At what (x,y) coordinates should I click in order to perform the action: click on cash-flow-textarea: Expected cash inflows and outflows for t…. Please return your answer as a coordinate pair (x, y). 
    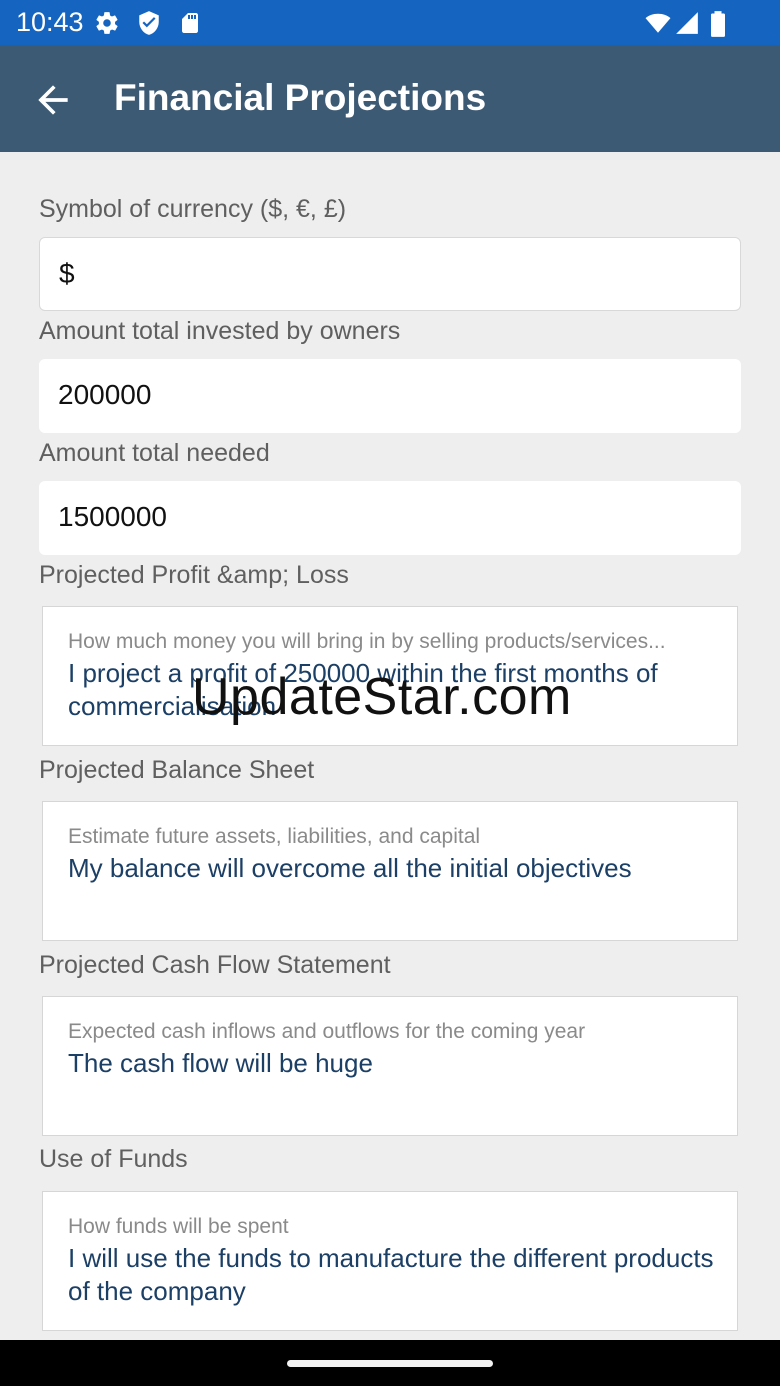
    Looking at the image, I should click on (390, 1066).